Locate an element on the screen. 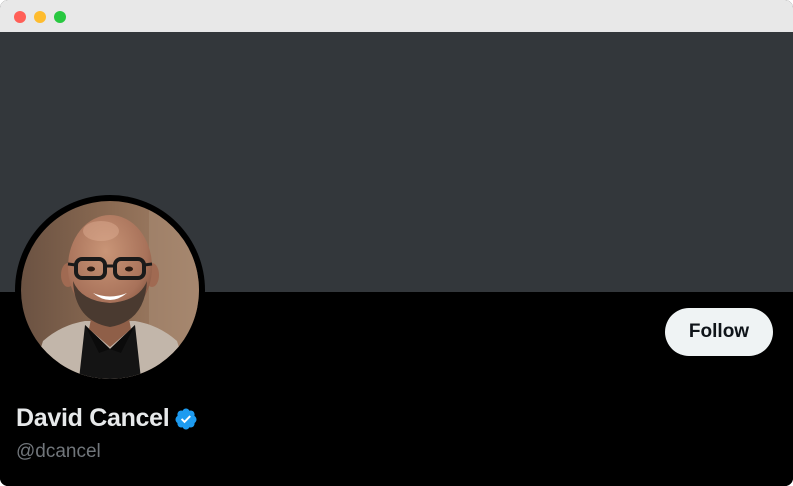 This screenshot has width=793, height=486. profile-handle: @dcancel is located at coordinates (58, 451).